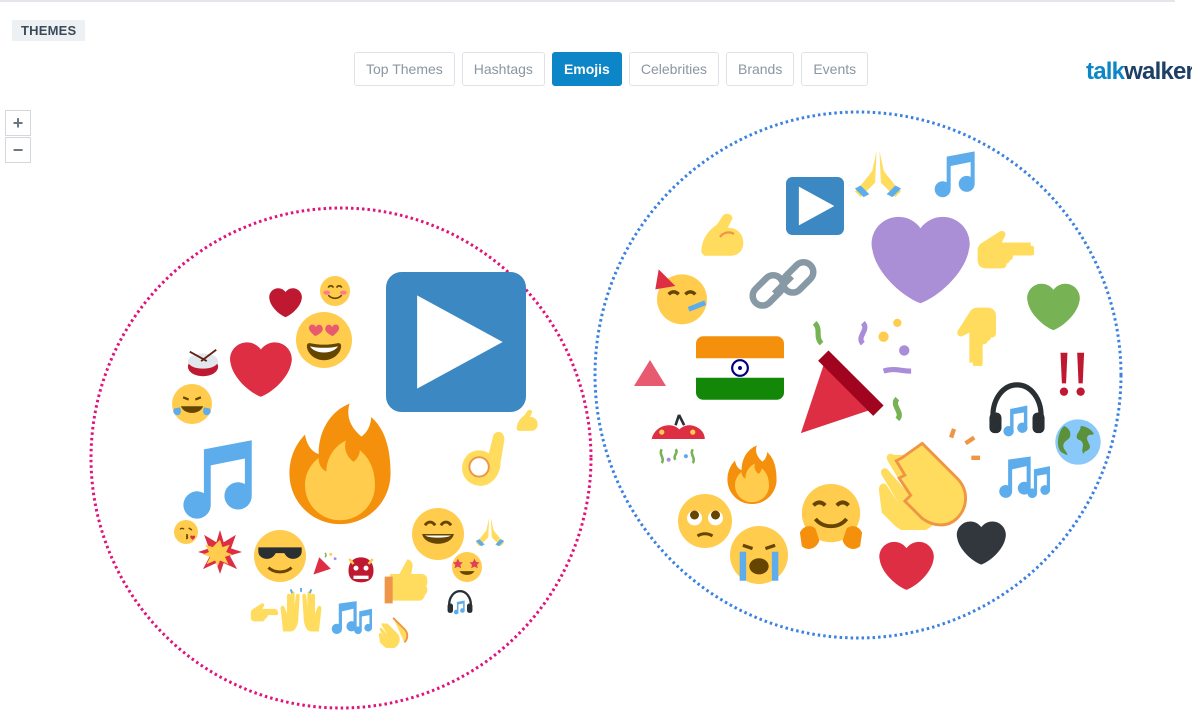 The image size is (1192, 719). I want to click on heart-icon, so click(258, 372).